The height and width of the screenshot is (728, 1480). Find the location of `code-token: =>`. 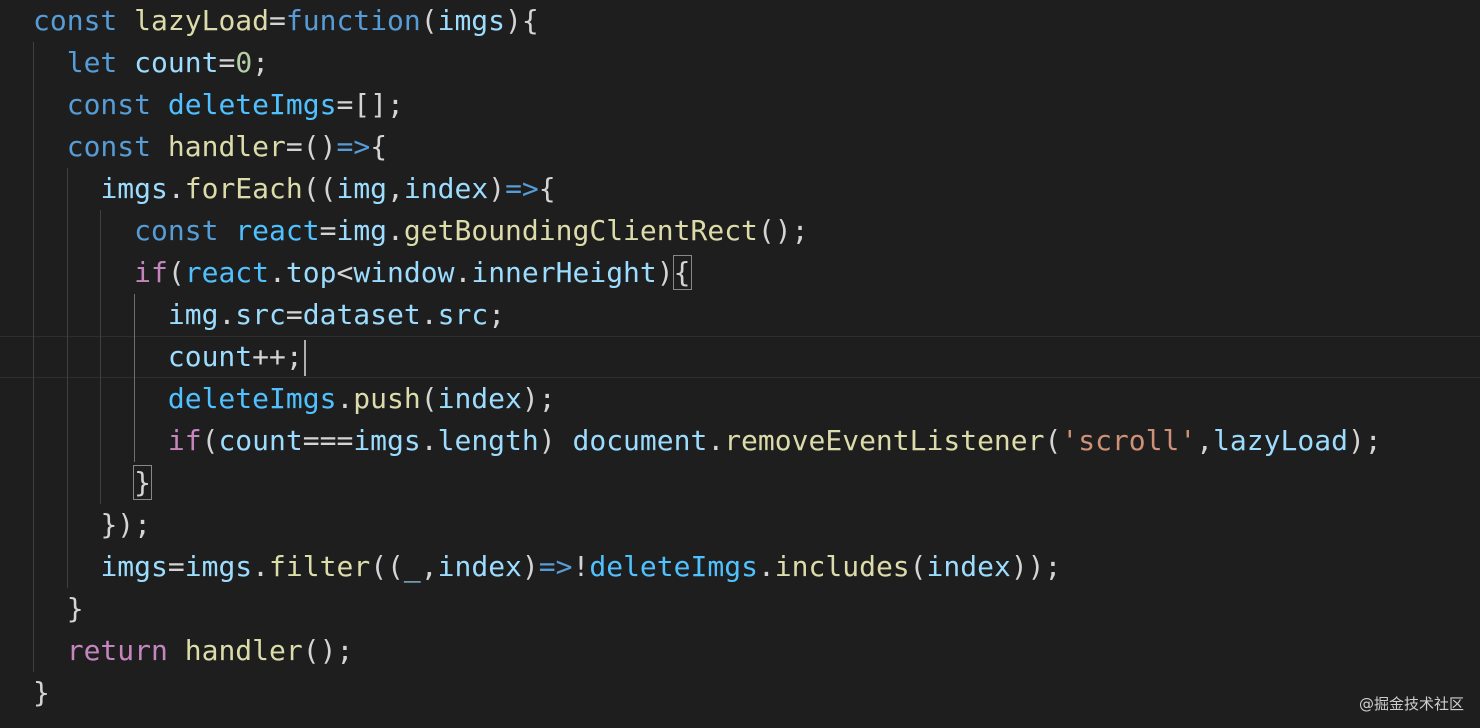

code-token: => is located at coordinates (555, 566).